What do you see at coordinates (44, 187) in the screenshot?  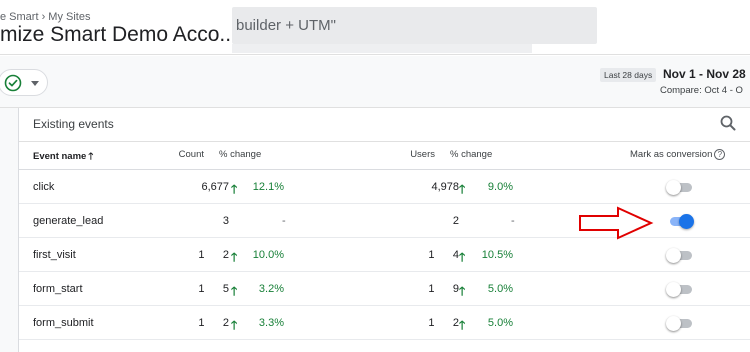 I see `event-name: click` at bounding box center [44, 187].